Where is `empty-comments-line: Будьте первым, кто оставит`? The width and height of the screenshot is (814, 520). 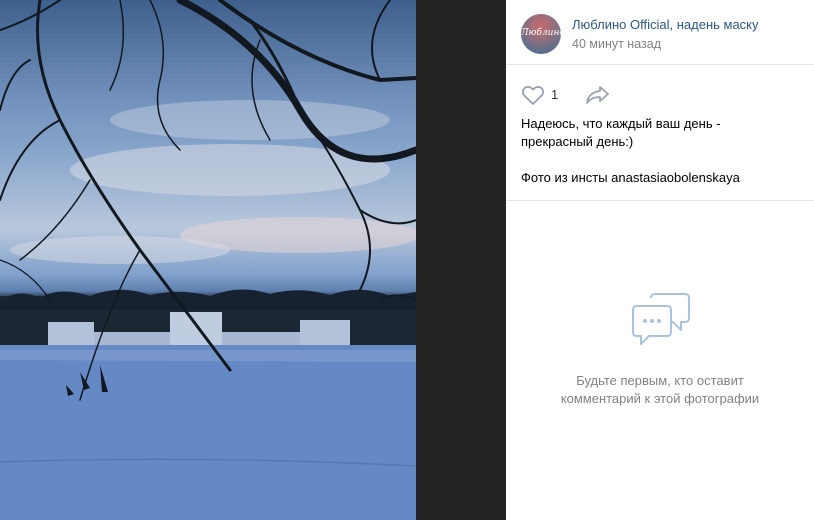 empty-comments-line: Будьте первым, кто оставит is located at coordinates (660, 380).